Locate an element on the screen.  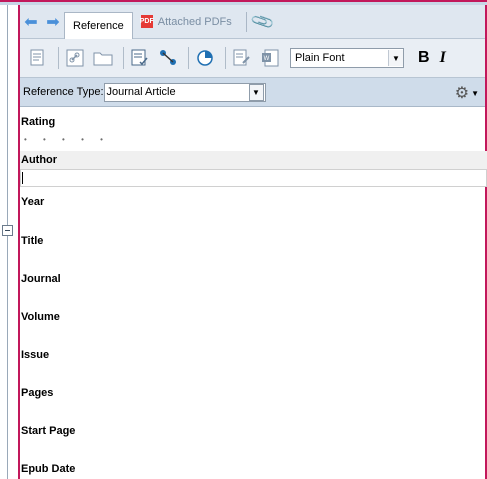
folder-icon is located at coordinates (103, 58).